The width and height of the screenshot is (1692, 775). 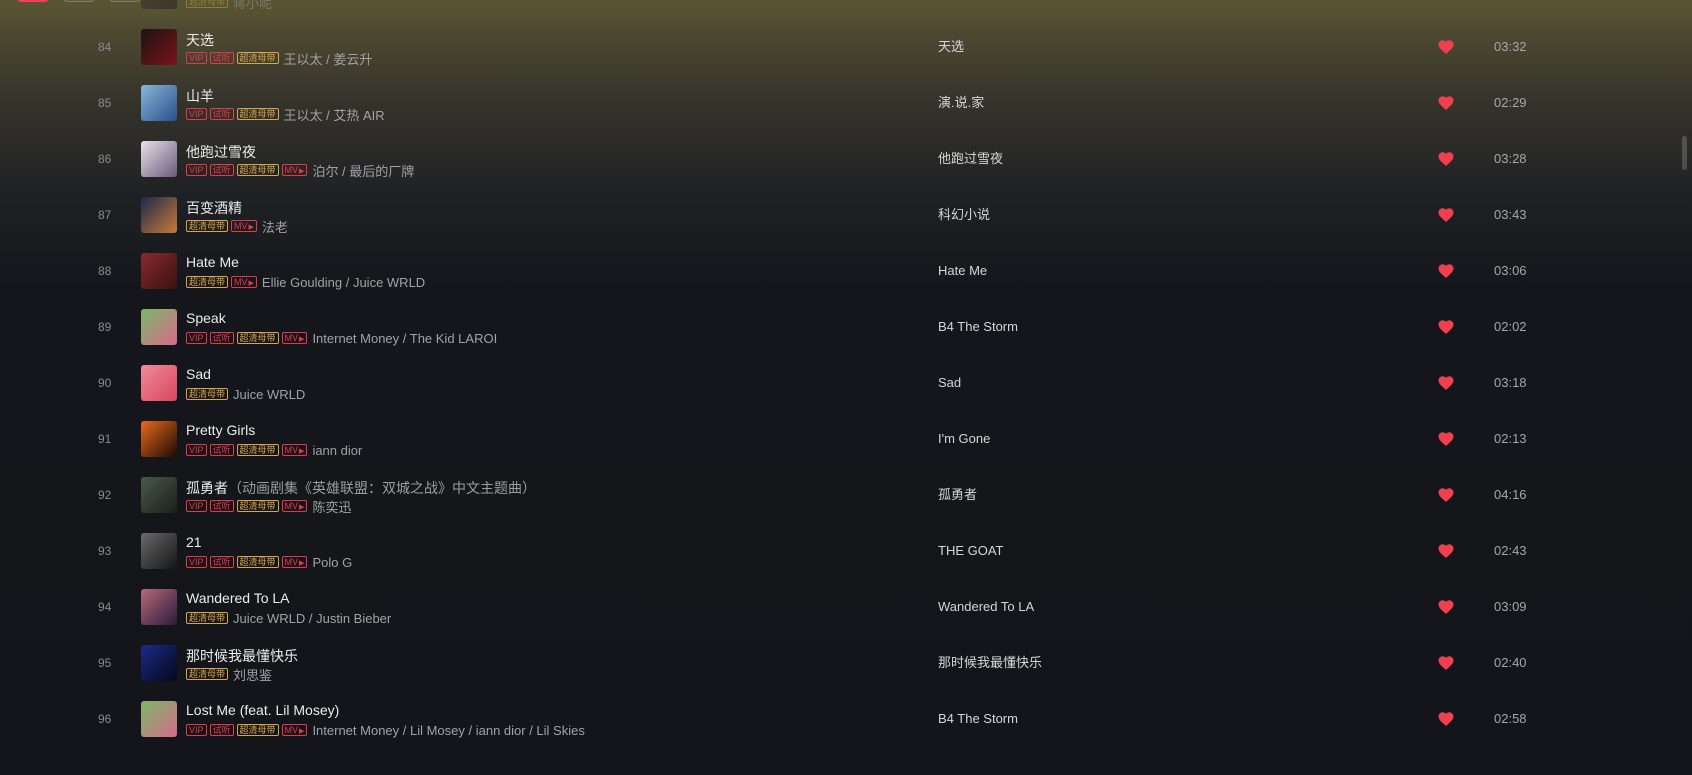 I want to click on song-title: Wandered To LA, so click(x=238, y=598).